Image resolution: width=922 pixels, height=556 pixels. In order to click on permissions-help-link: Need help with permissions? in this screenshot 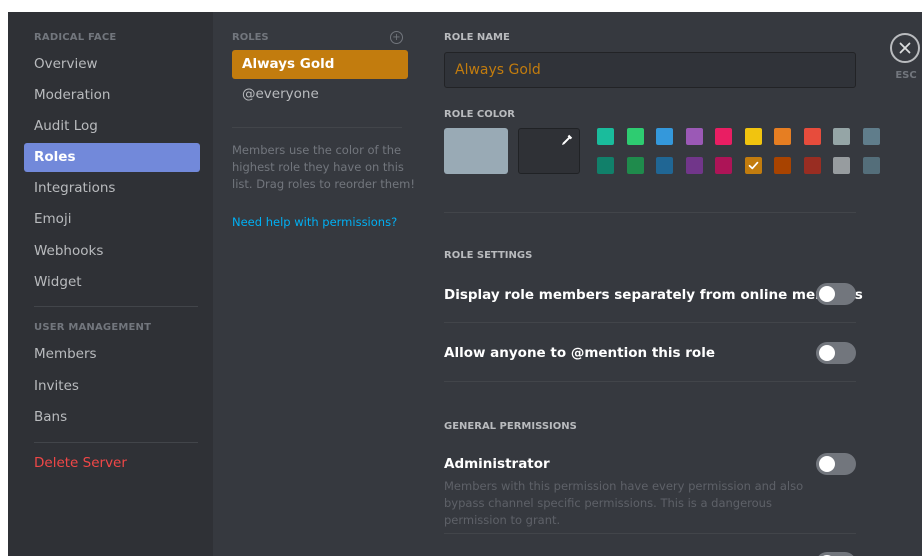, I will do `click(314, 222)`.